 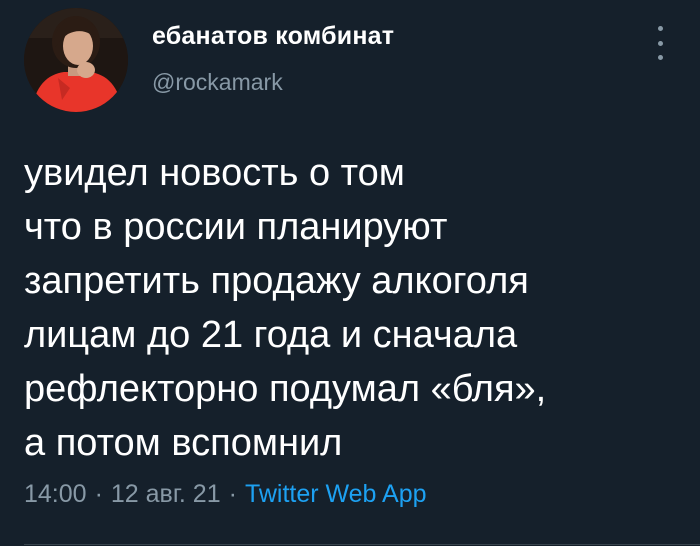 I want to click on divider, so click(x=362, y=544).